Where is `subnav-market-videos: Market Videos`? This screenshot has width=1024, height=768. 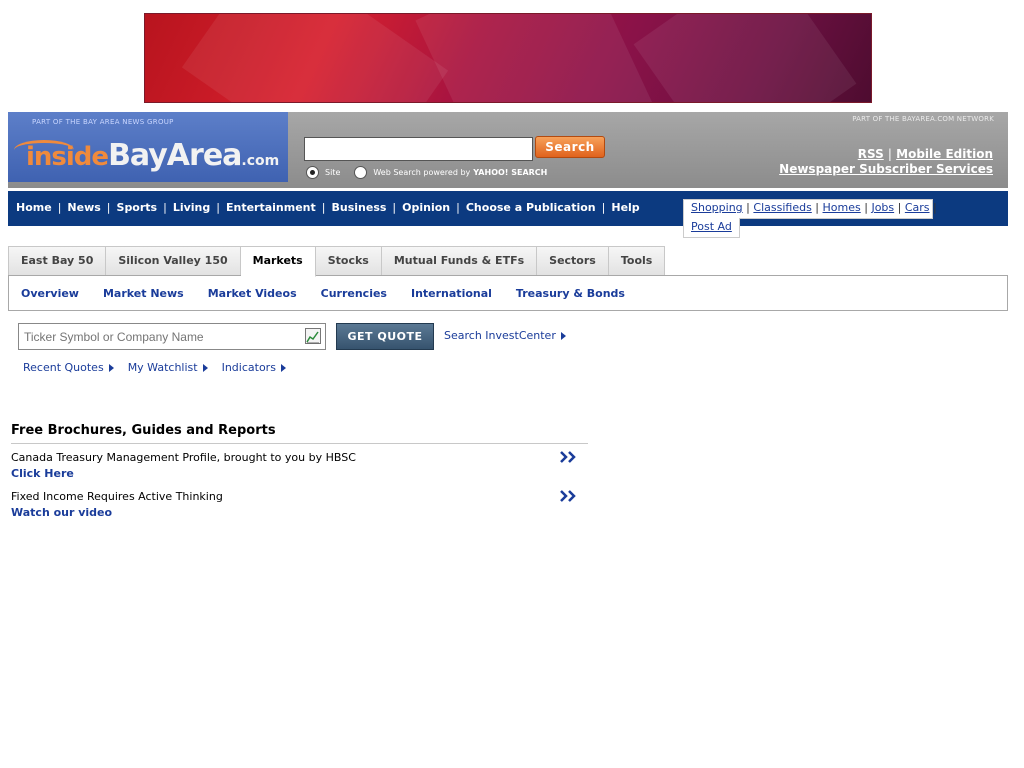 subnav-market-videos: Market Videos is located at coordinates (252, 293).